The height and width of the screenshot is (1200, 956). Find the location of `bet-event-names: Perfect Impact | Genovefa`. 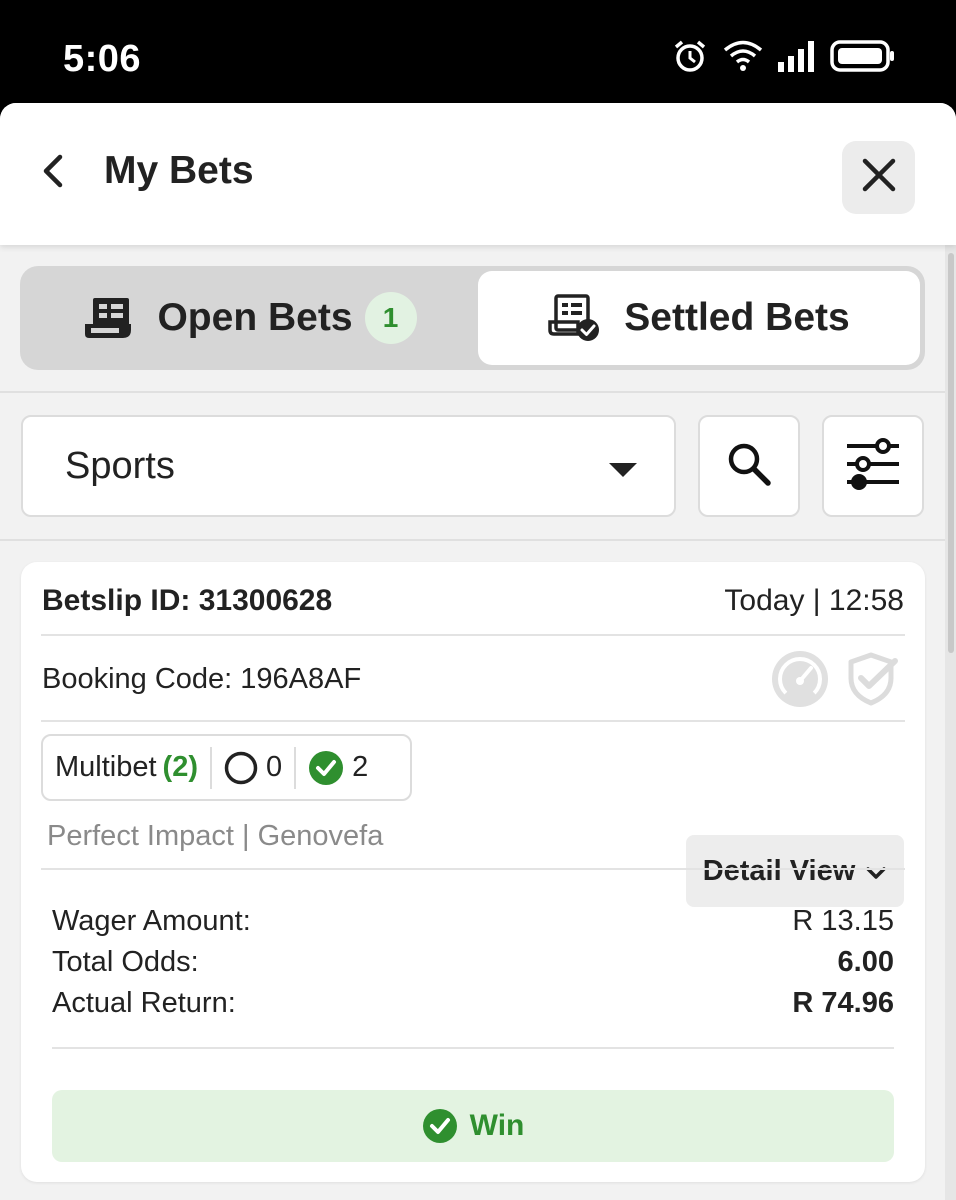

bet-event-names: Perfect Impact | Genovefa is located at coordinates (215, 836).